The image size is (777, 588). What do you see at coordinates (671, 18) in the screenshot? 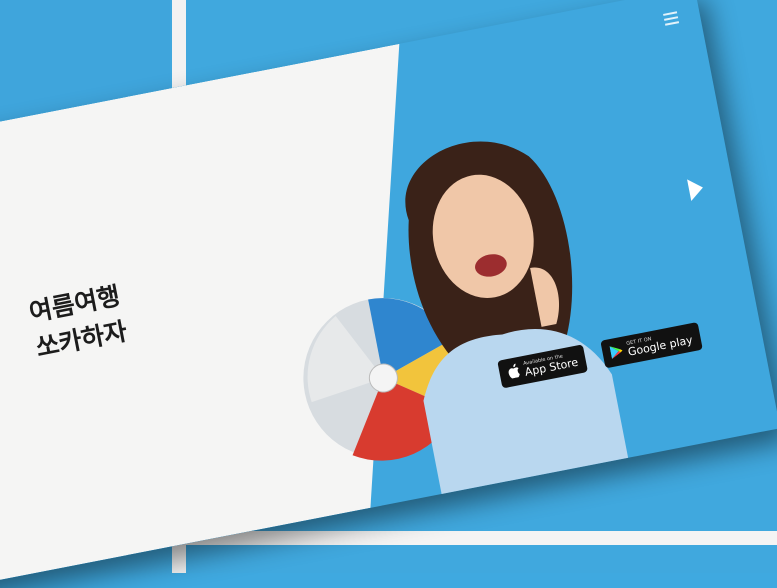
I see `menu-icon` at bounding box center [671, 18].